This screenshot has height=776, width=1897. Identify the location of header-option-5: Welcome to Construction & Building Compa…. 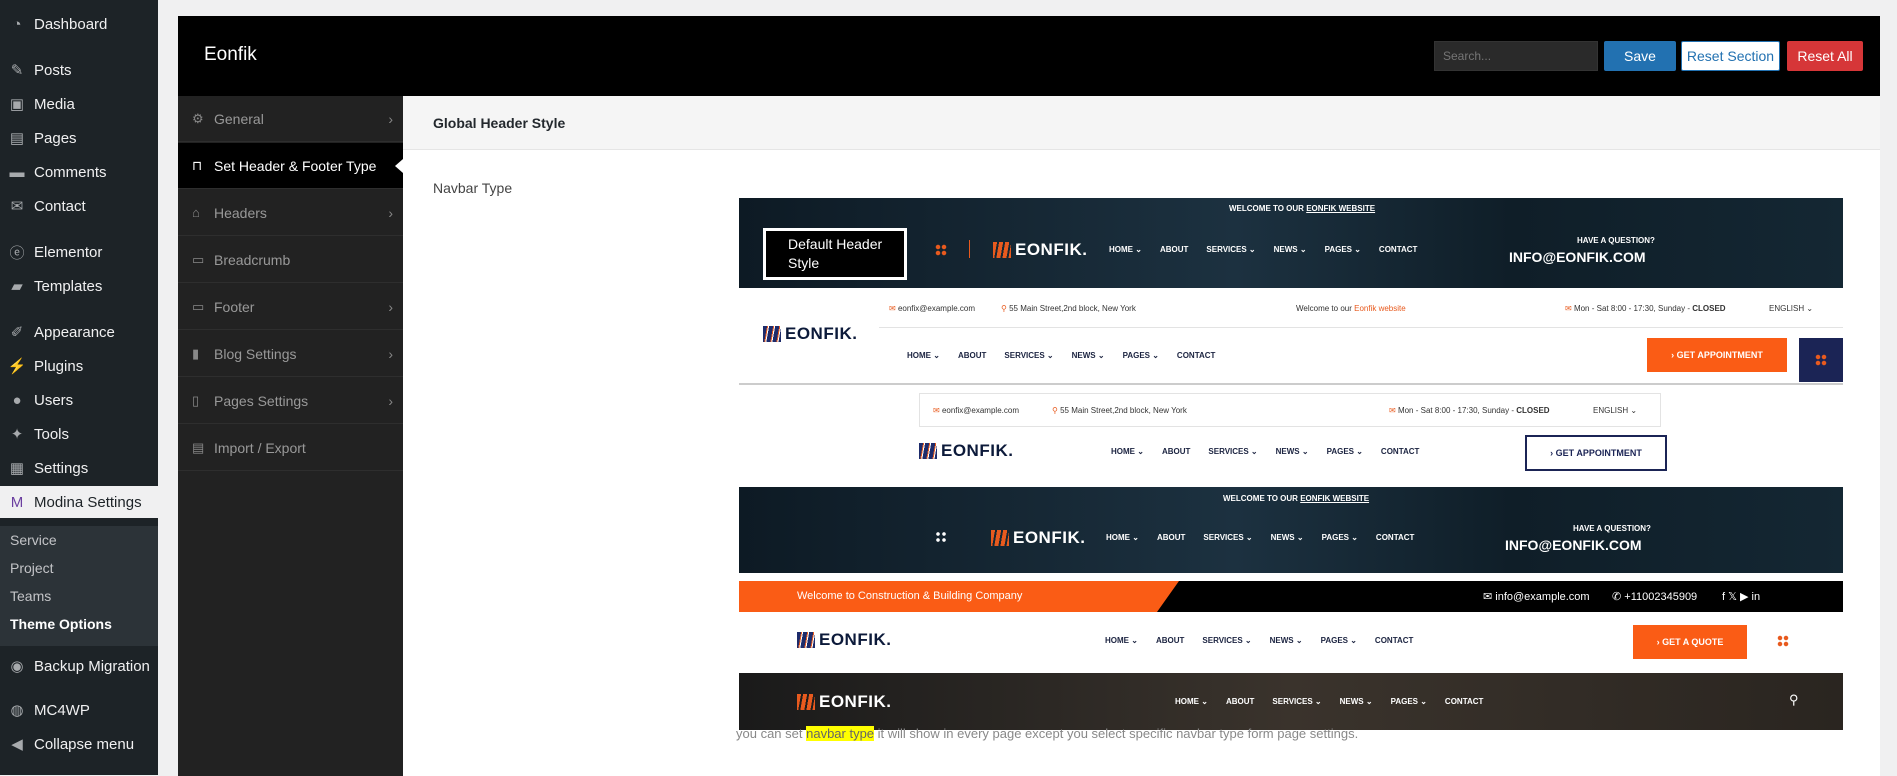
(1291, 627).